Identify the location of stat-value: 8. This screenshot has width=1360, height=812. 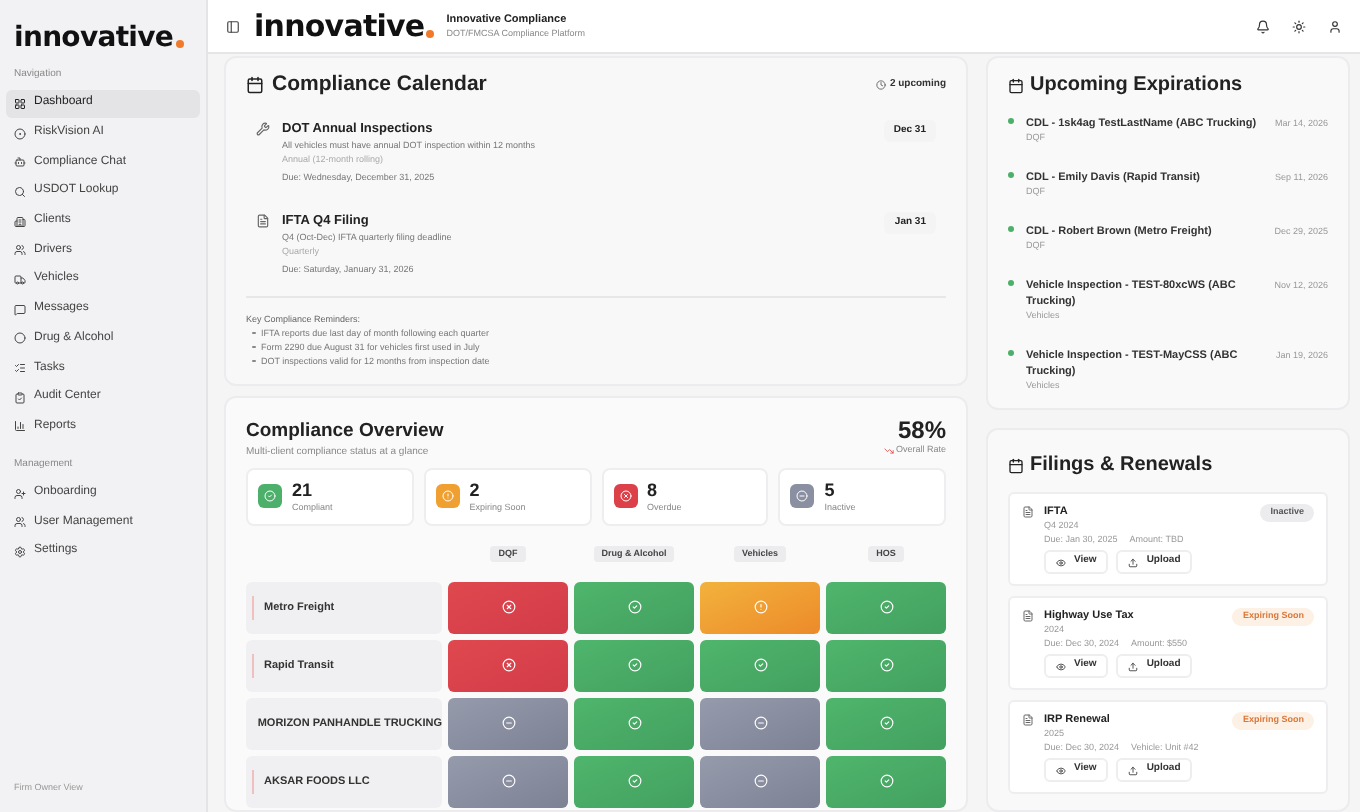
(653, 489).